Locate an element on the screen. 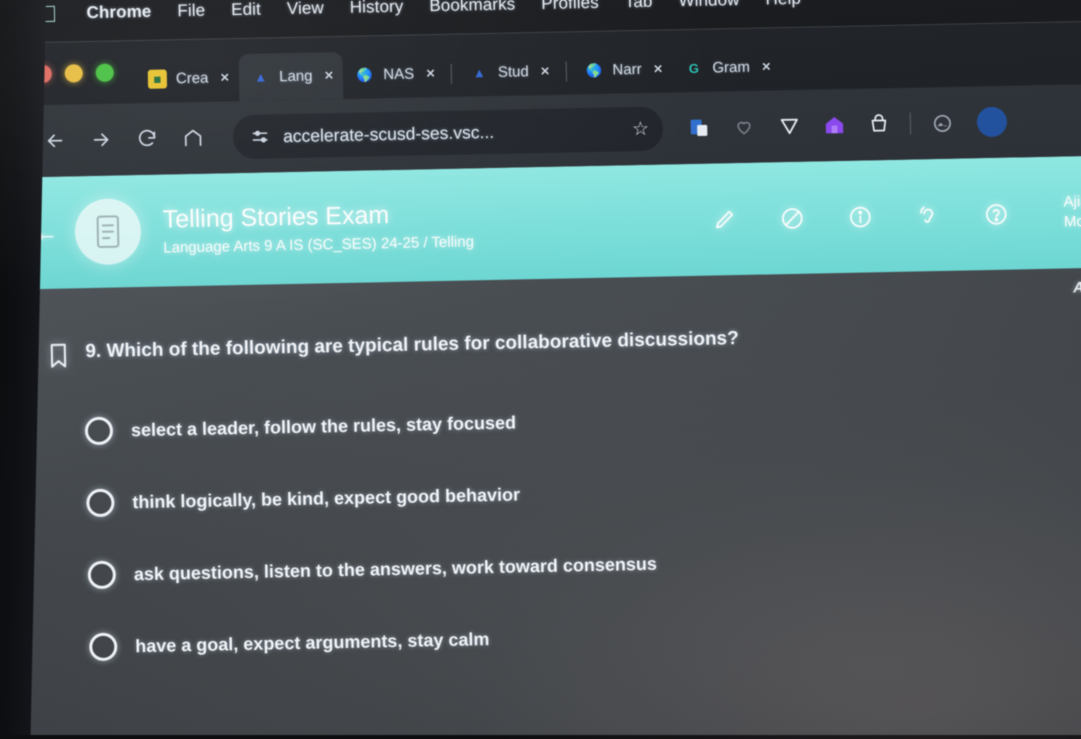 The height and width of the screenshot is (739, 1081). browser-tab-create: ■ Crea × is located at coordinates (187, 78).